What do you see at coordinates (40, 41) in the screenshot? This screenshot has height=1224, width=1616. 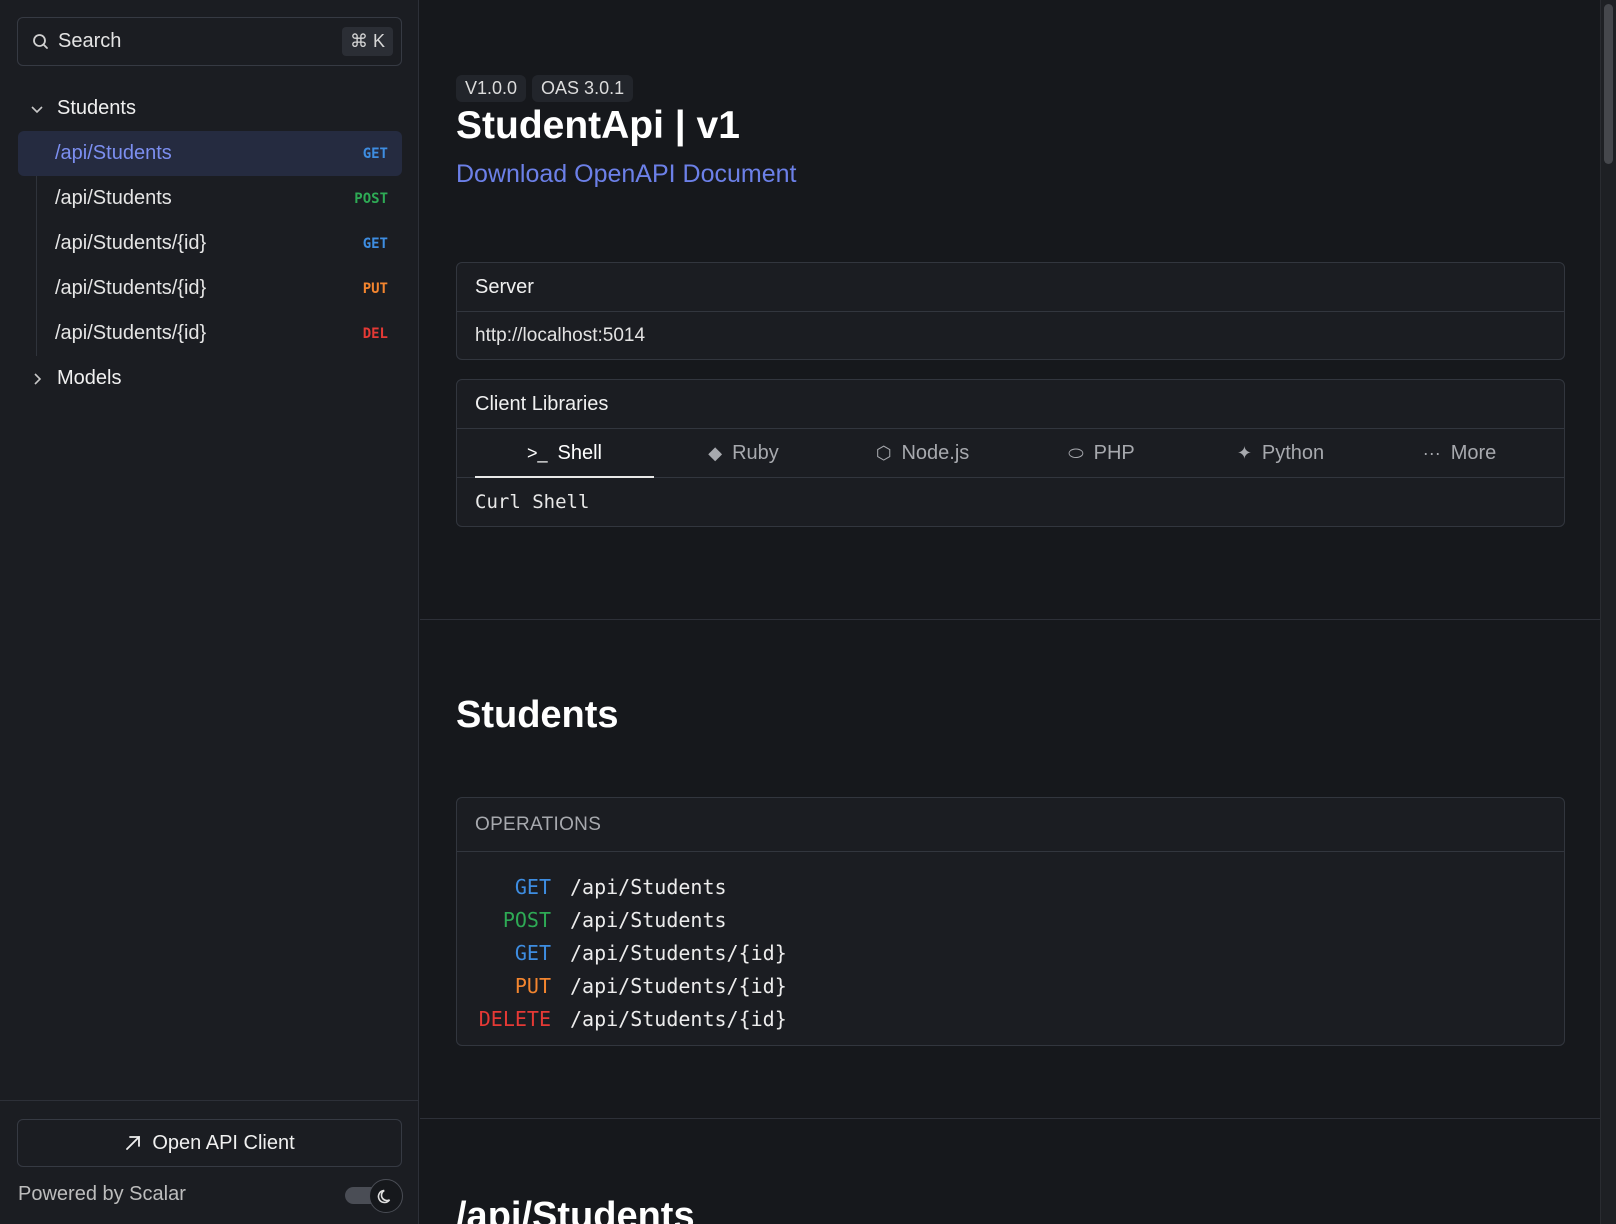 I see `search-icon` at bounding box center [40, 41].